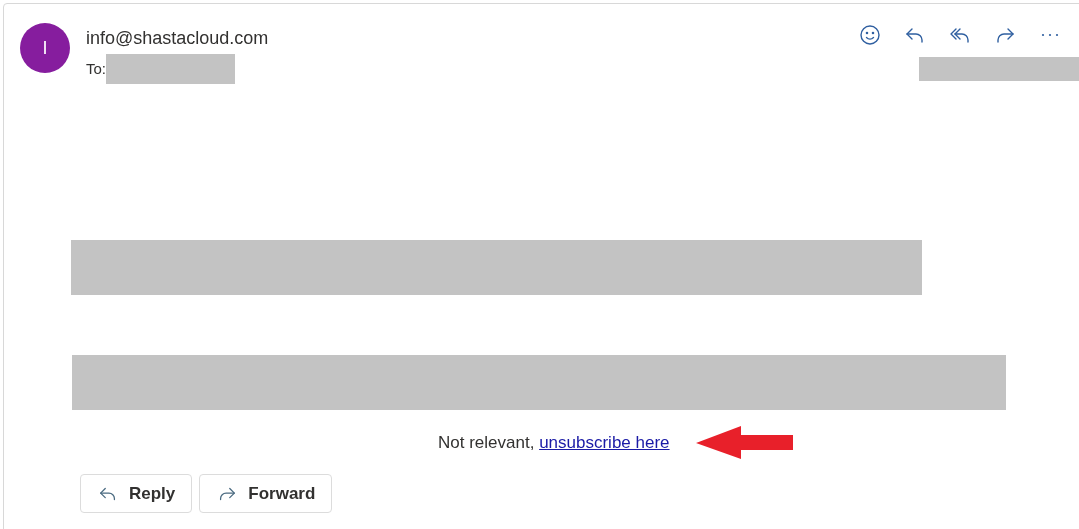  I want to click on unsubscribe-sentence: Not relevant, unsubscribe here, so click(554, 442).